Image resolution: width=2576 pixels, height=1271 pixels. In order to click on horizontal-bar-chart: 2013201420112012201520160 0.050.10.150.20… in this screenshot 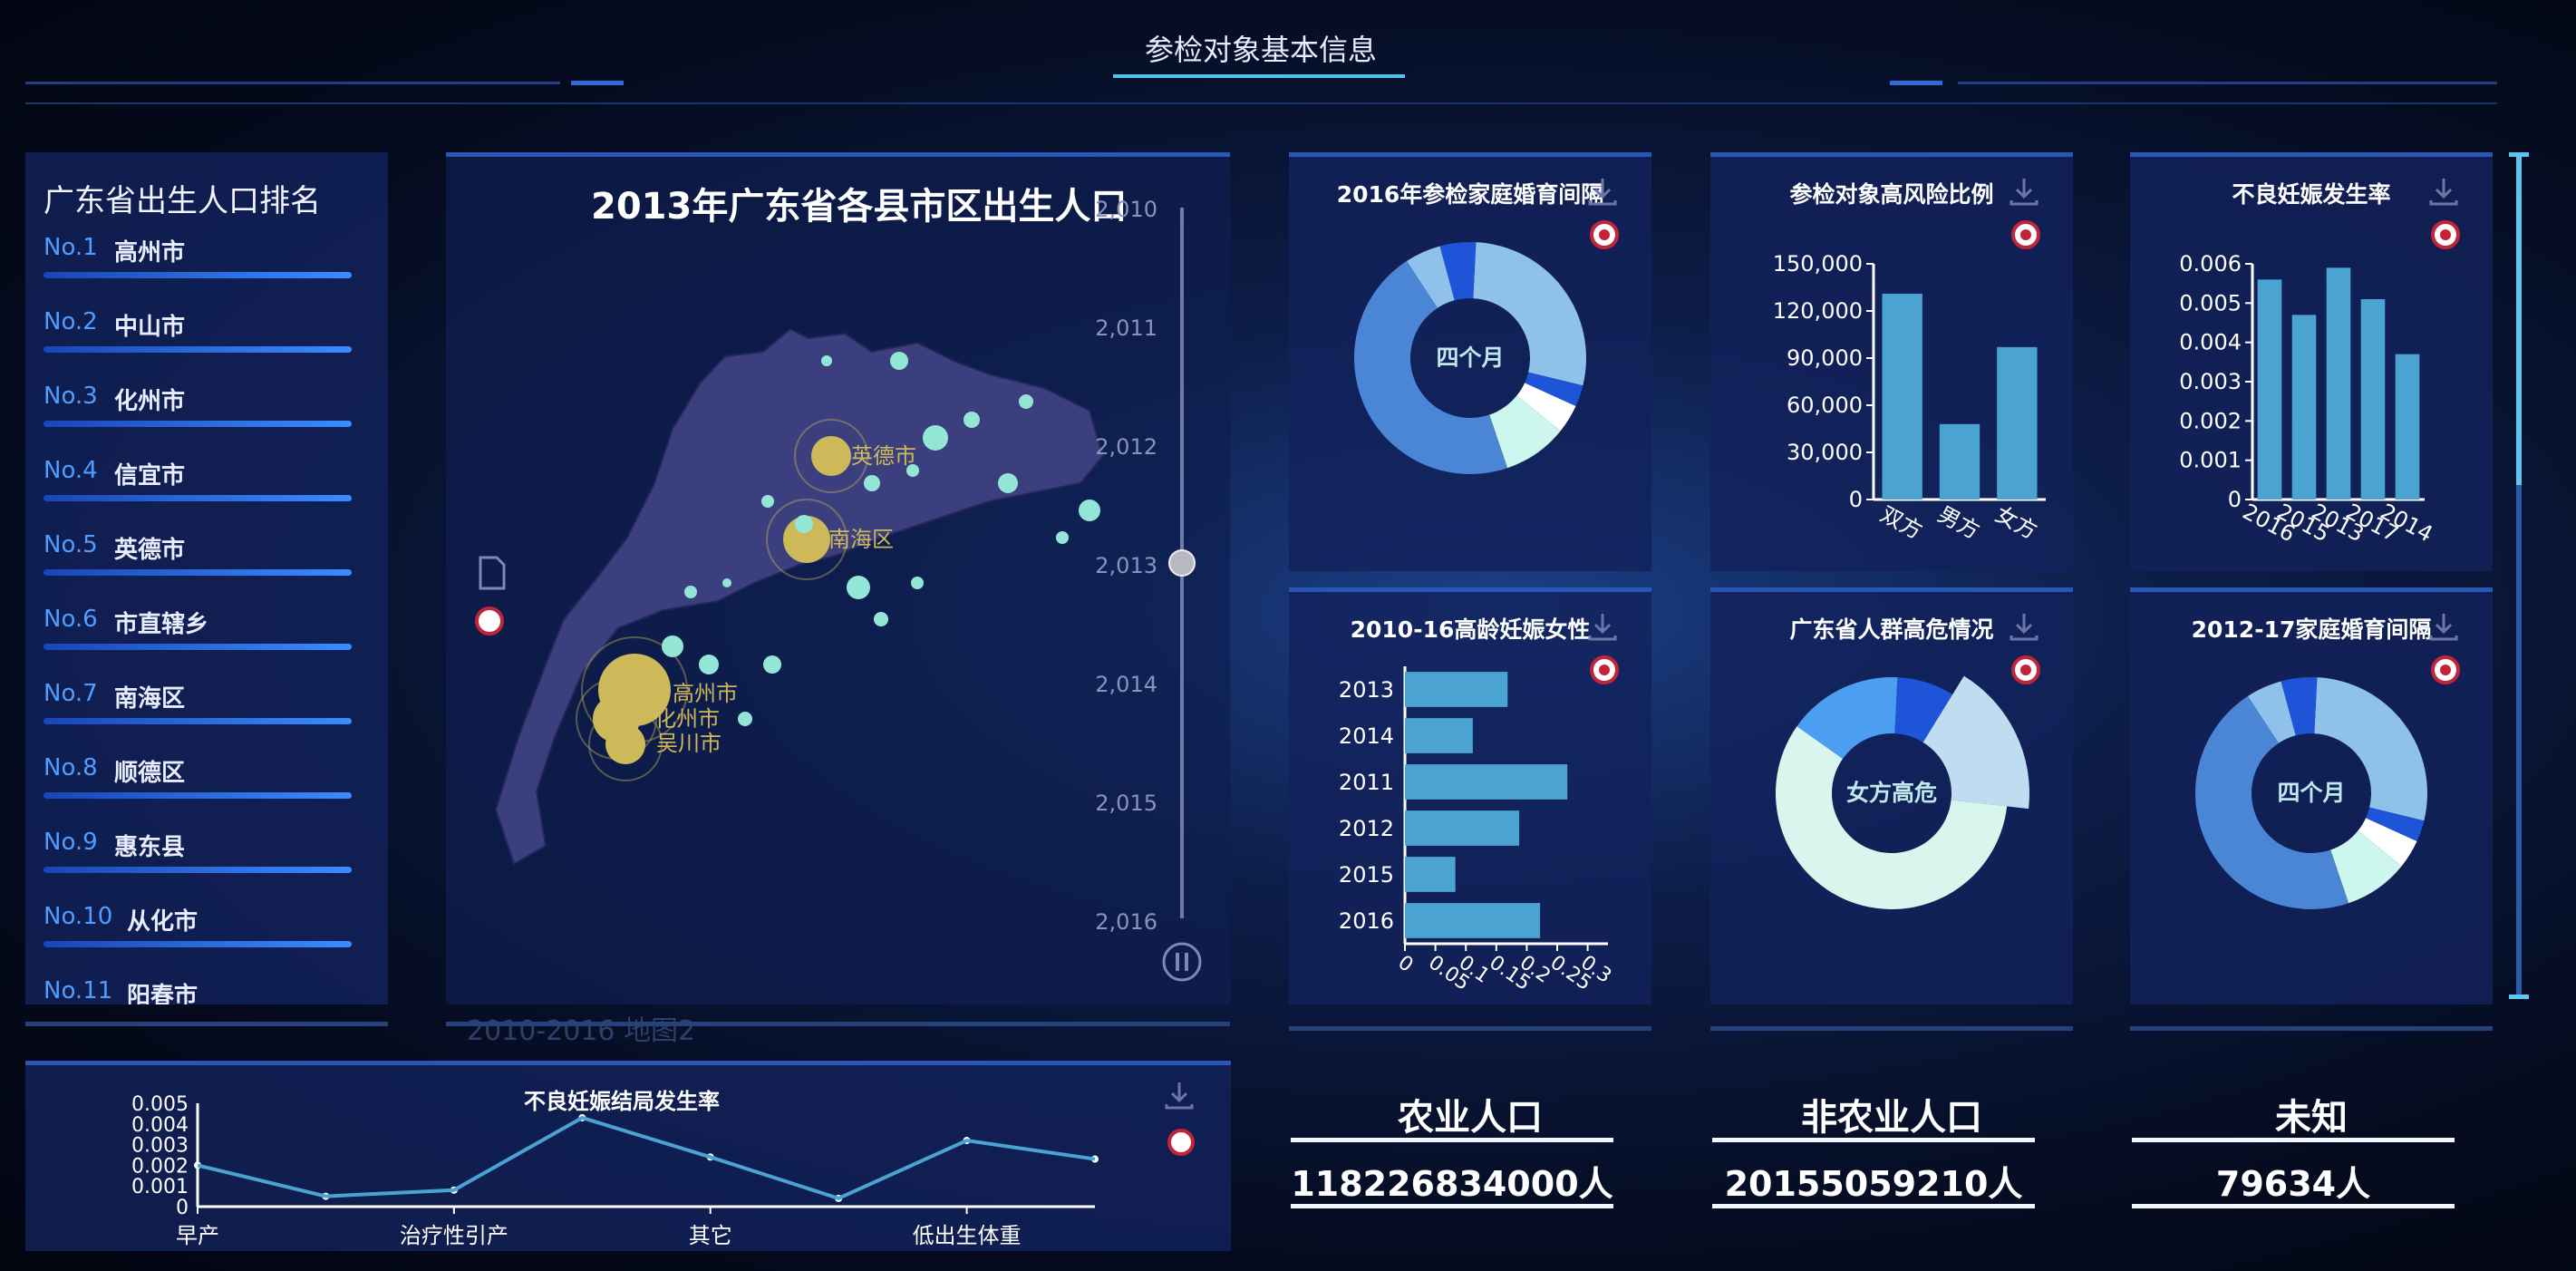, I will do `click(1470, 800)`.